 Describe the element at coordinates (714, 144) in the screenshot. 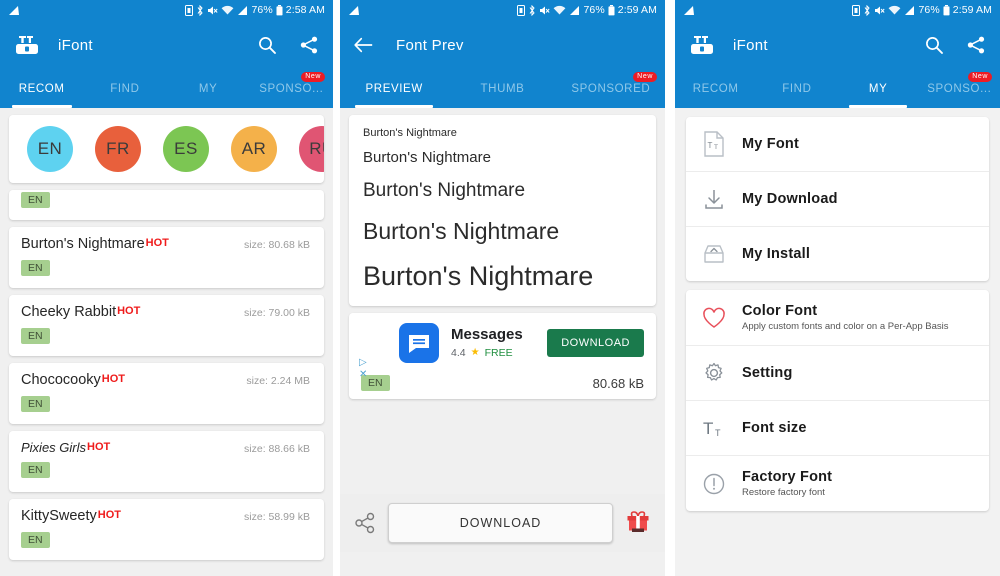

I see `font-file-icon: T T` at that location.